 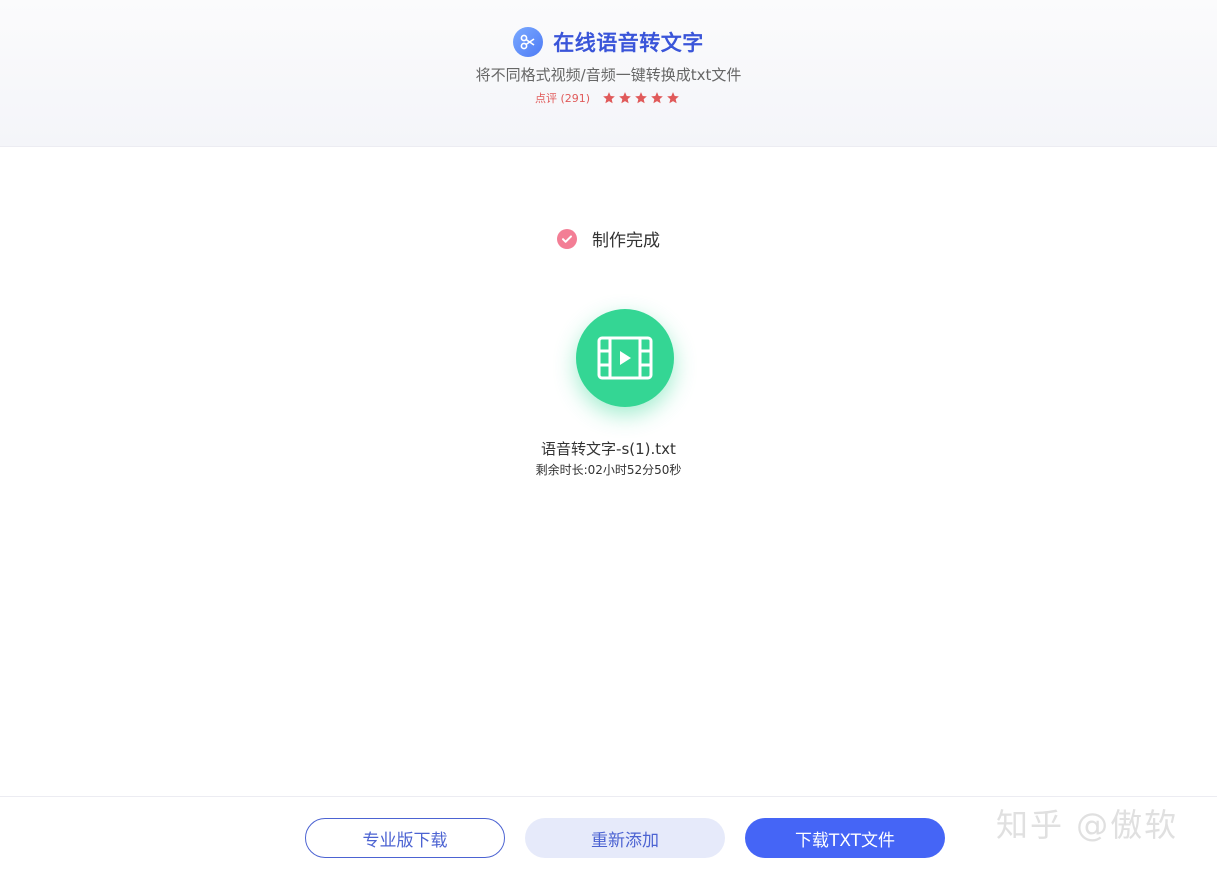 I want to click on review-count-link: 点评 (291), so click(x=562, y=98).